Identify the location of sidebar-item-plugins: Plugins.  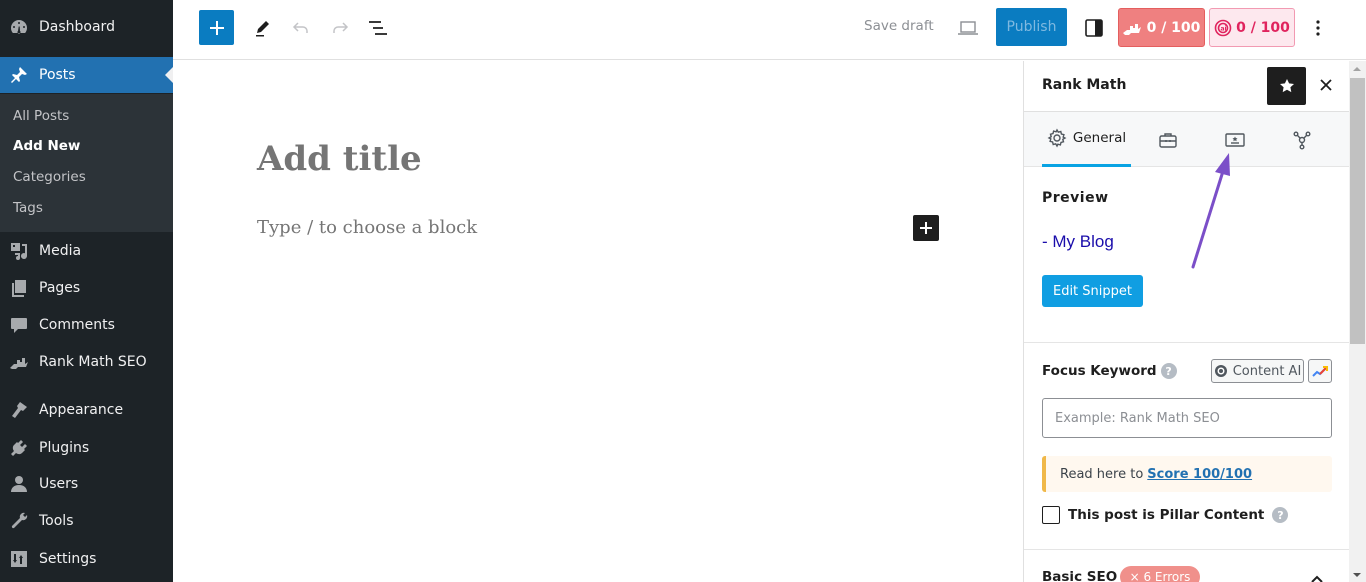
(86, 448).